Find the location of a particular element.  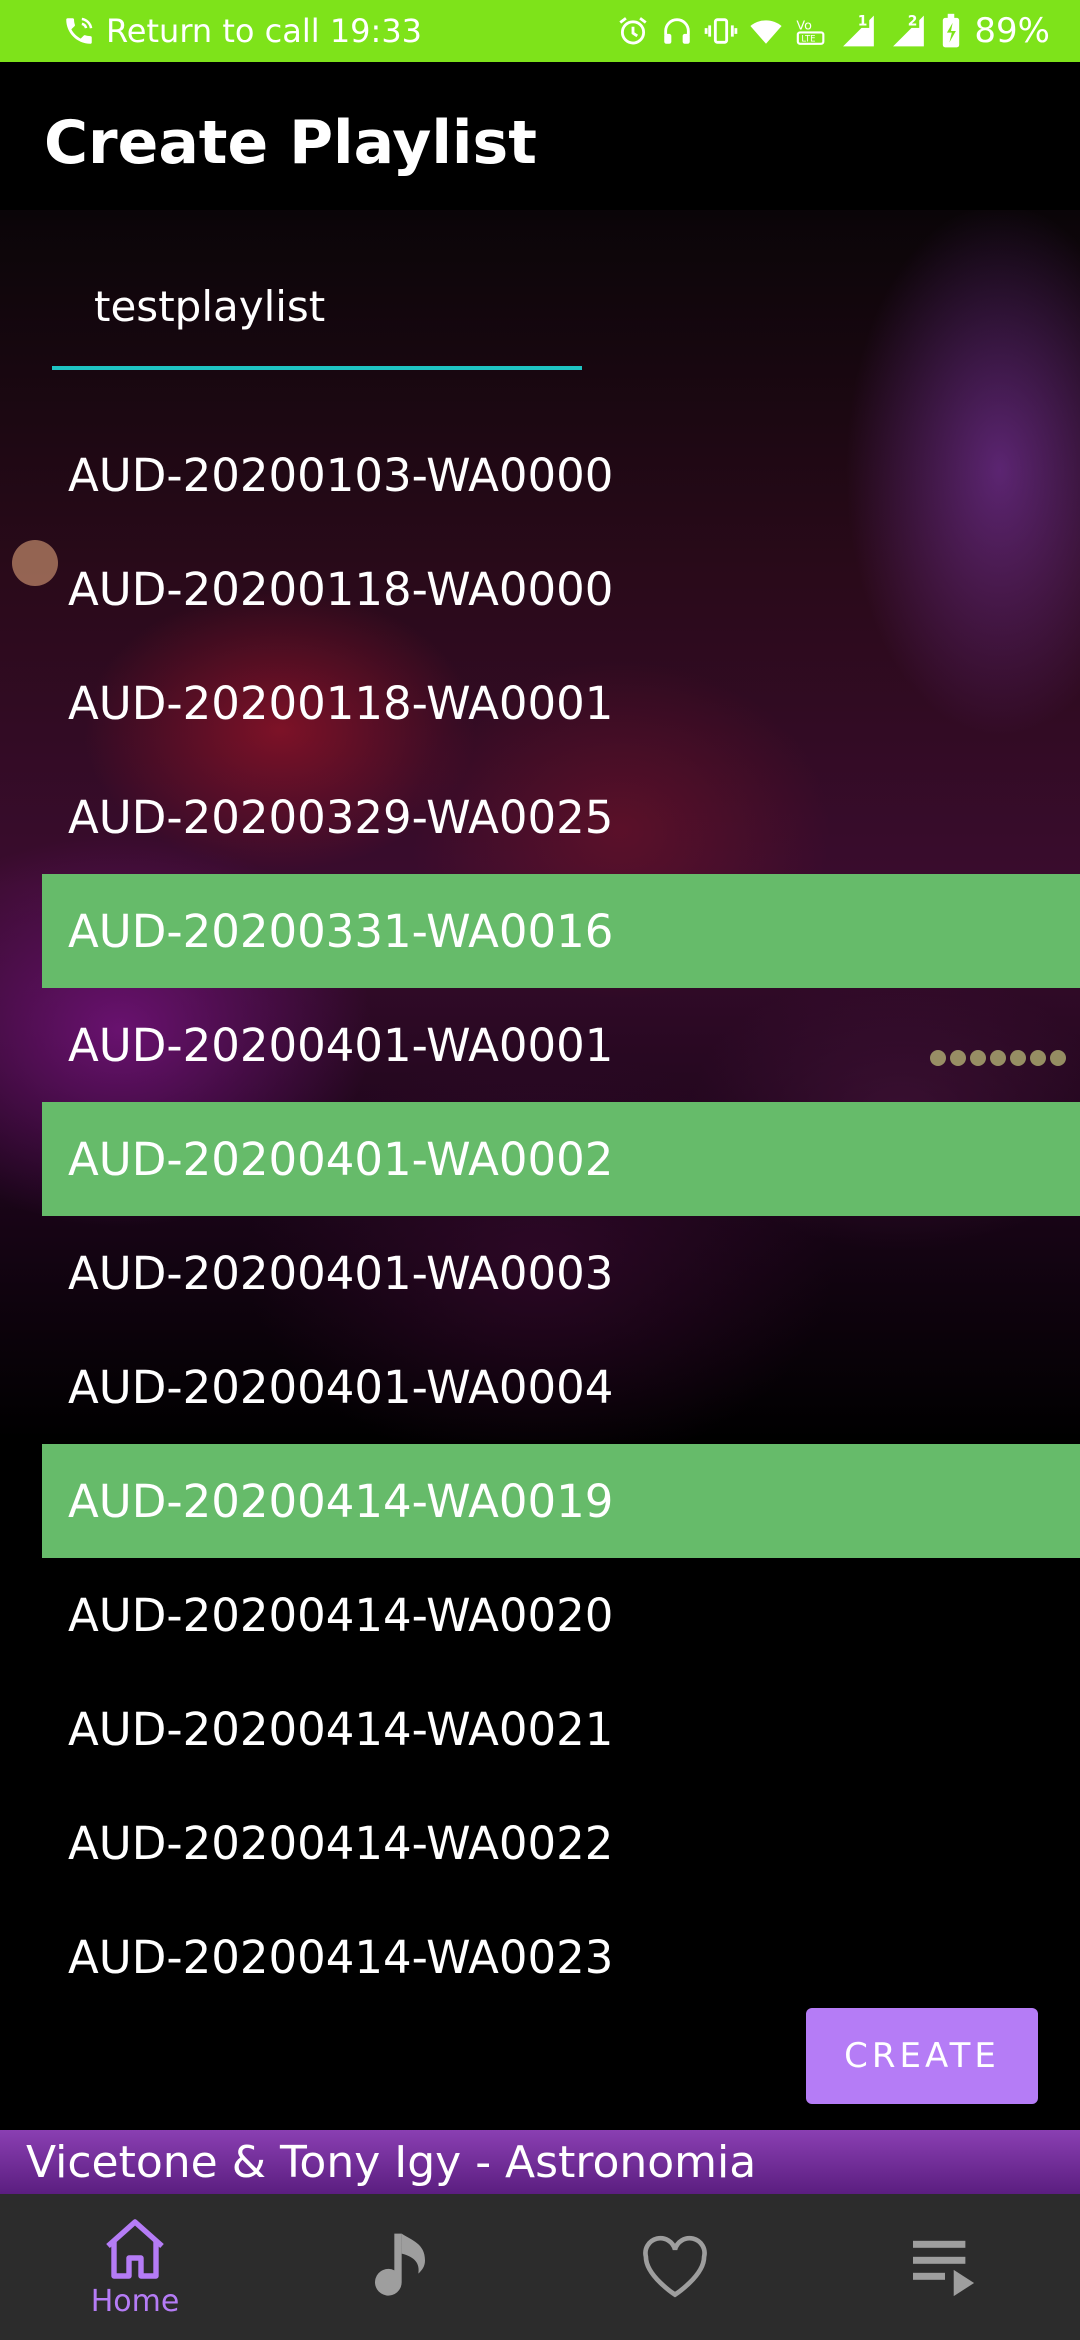

alarm-icon is located at coordinates (633, 31).